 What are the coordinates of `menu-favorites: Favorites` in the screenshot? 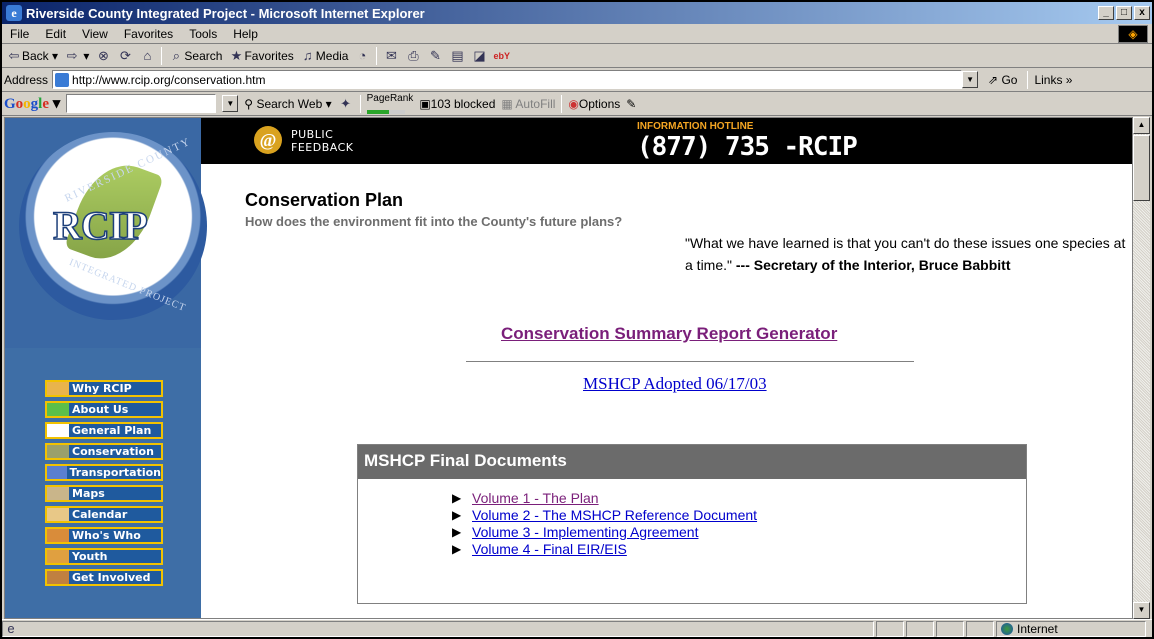 It's located at (148, 34).